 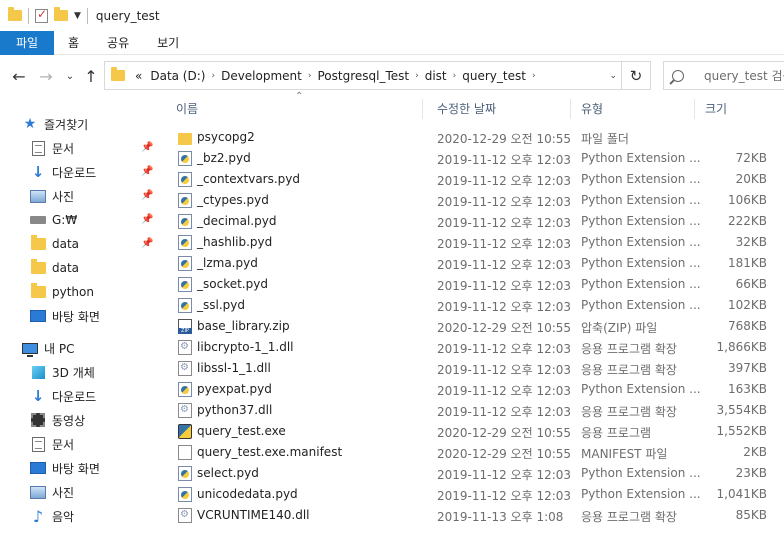 I want to click on search-input: query_test 검색, so click(x=723, y=75).